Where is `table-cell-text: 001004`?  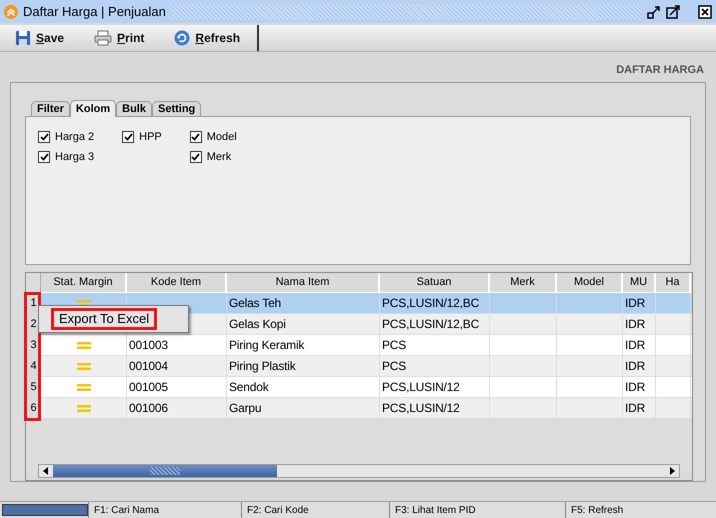 table-cell-text: 001004 is located at coordinates (148, 367).